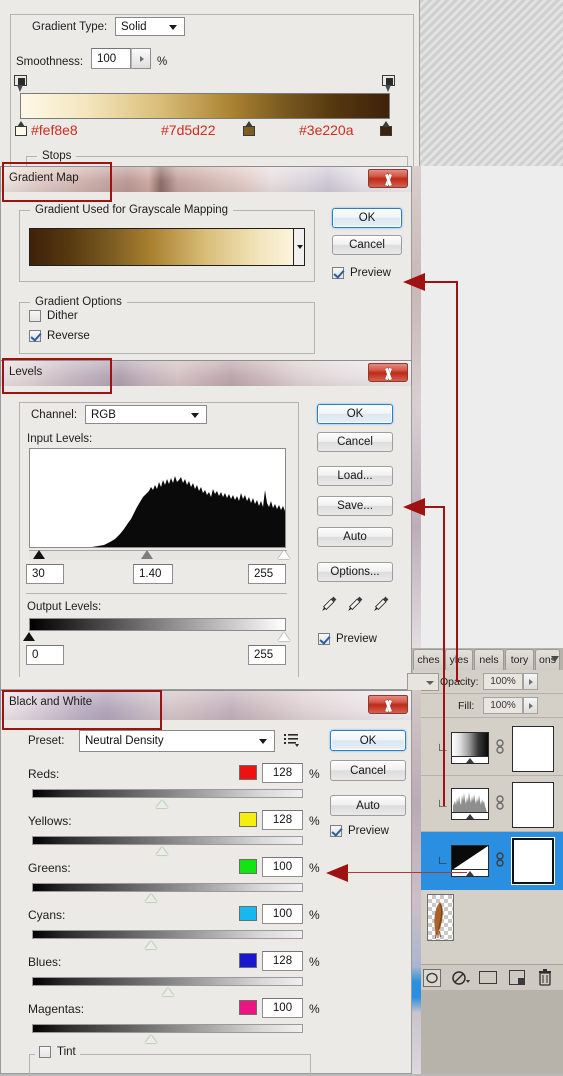 This screenshot has height=1076, width=563. Describe the element at coordinates (355, 537) in the screenshot. I see `levels-auto-button: Auto` at that location.